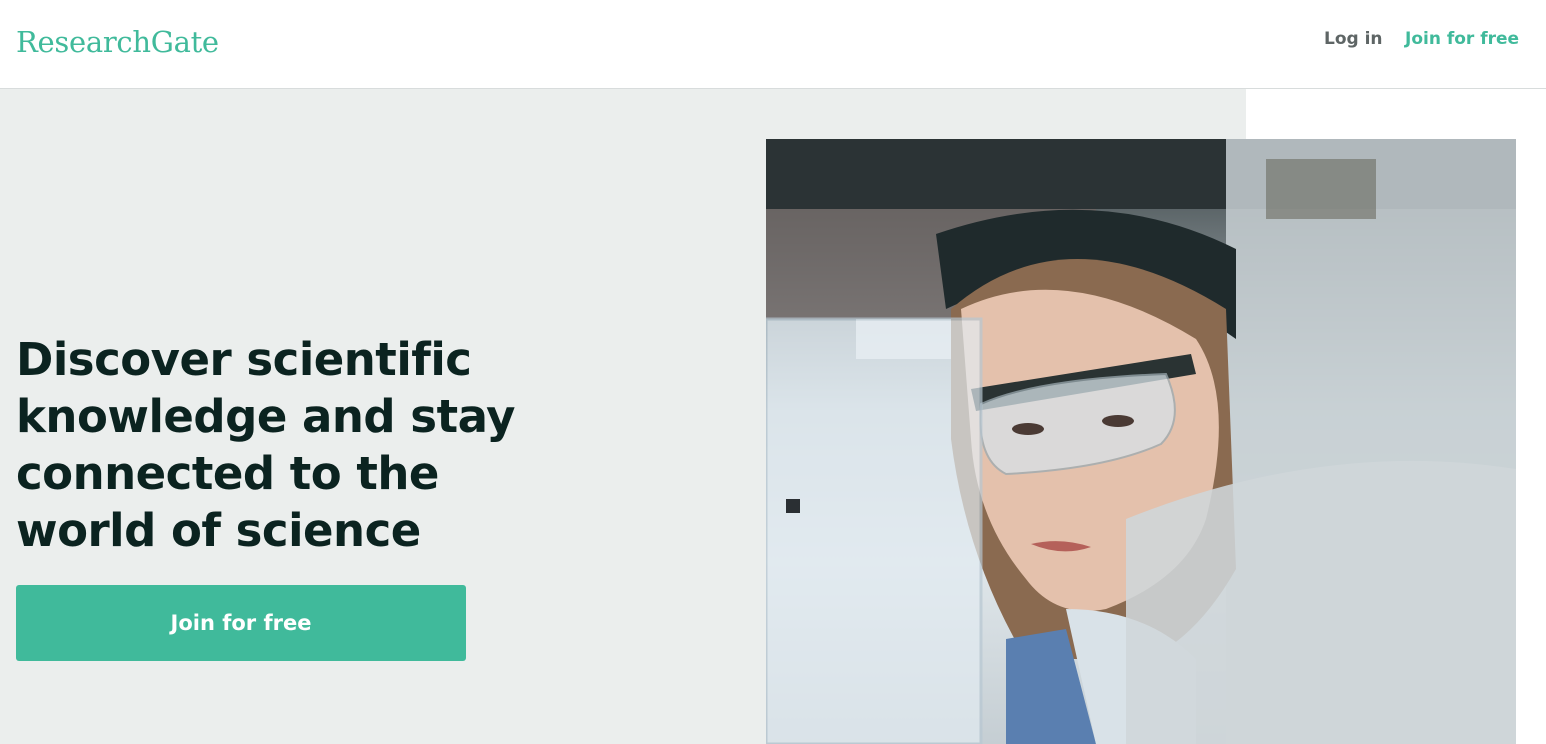  I want to click on join-for-free-button: Join for free, so click(241, 623).